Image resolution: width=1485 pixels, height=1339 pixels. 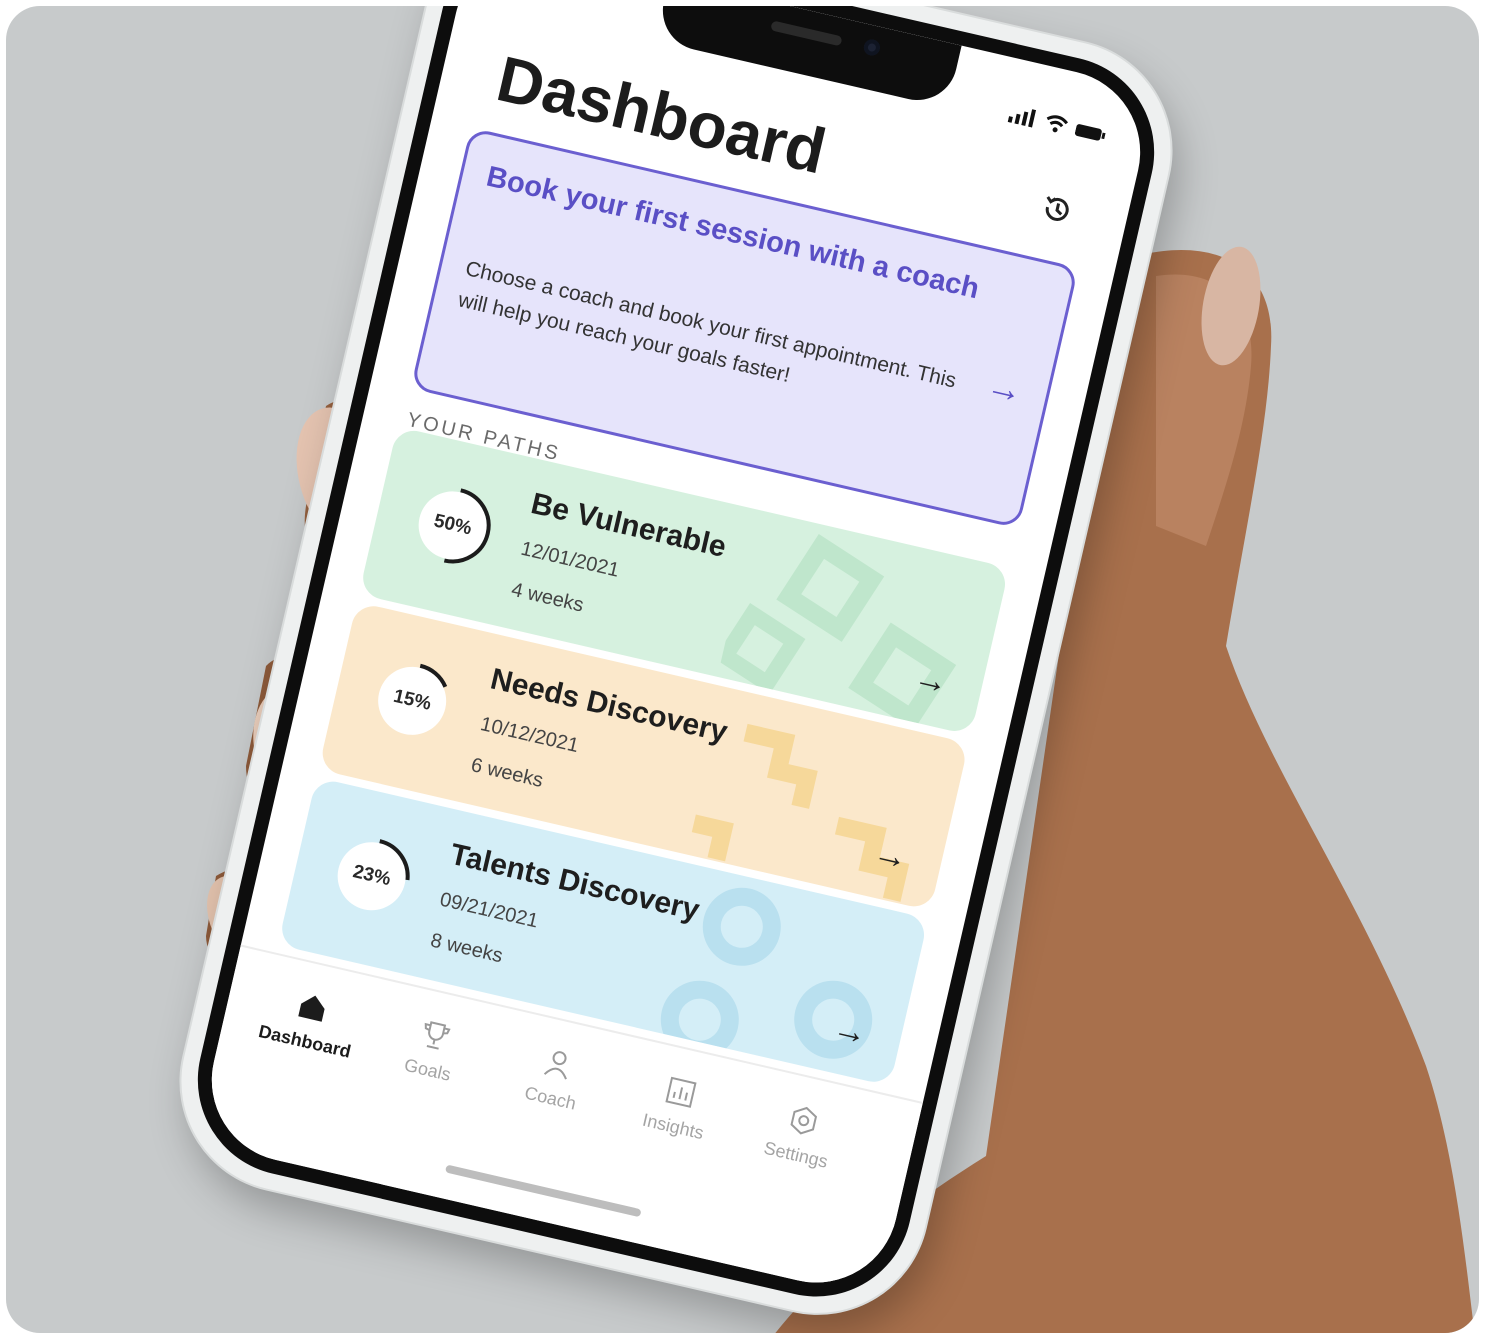 What do you see at coordinates (570, 559) in the screenshot?
I see `path-date: 12/01/2021` at bounding box center [570, 559].